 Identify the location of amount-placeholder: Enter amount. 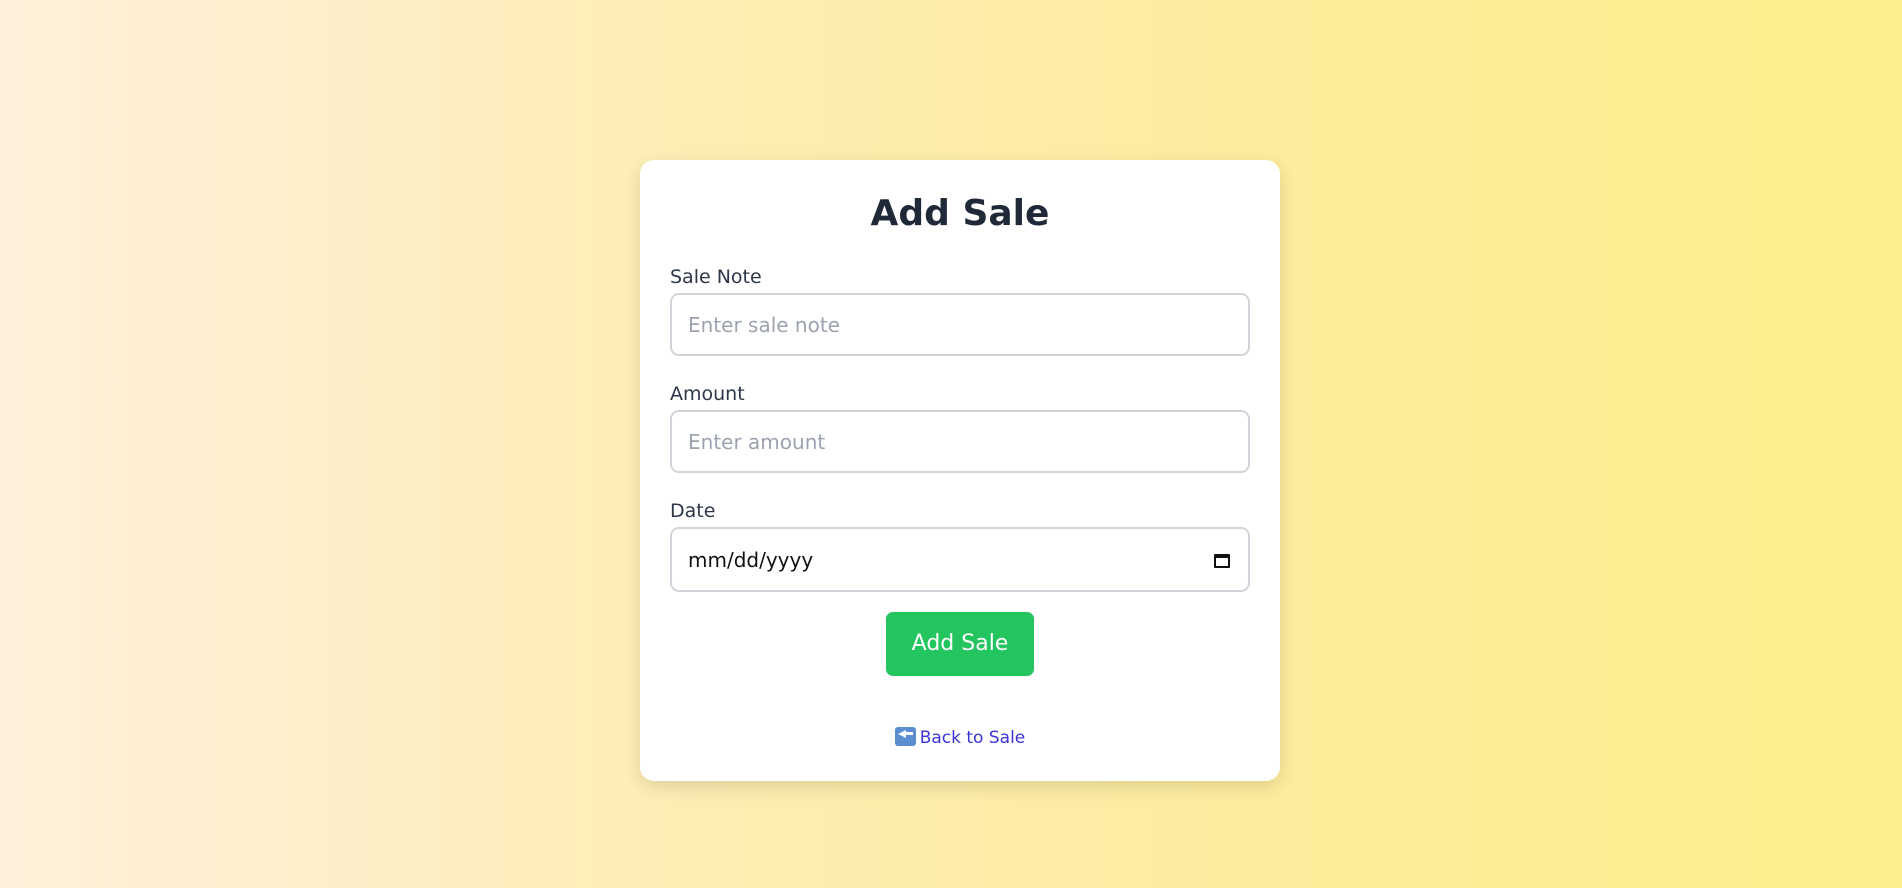
(757, 441).